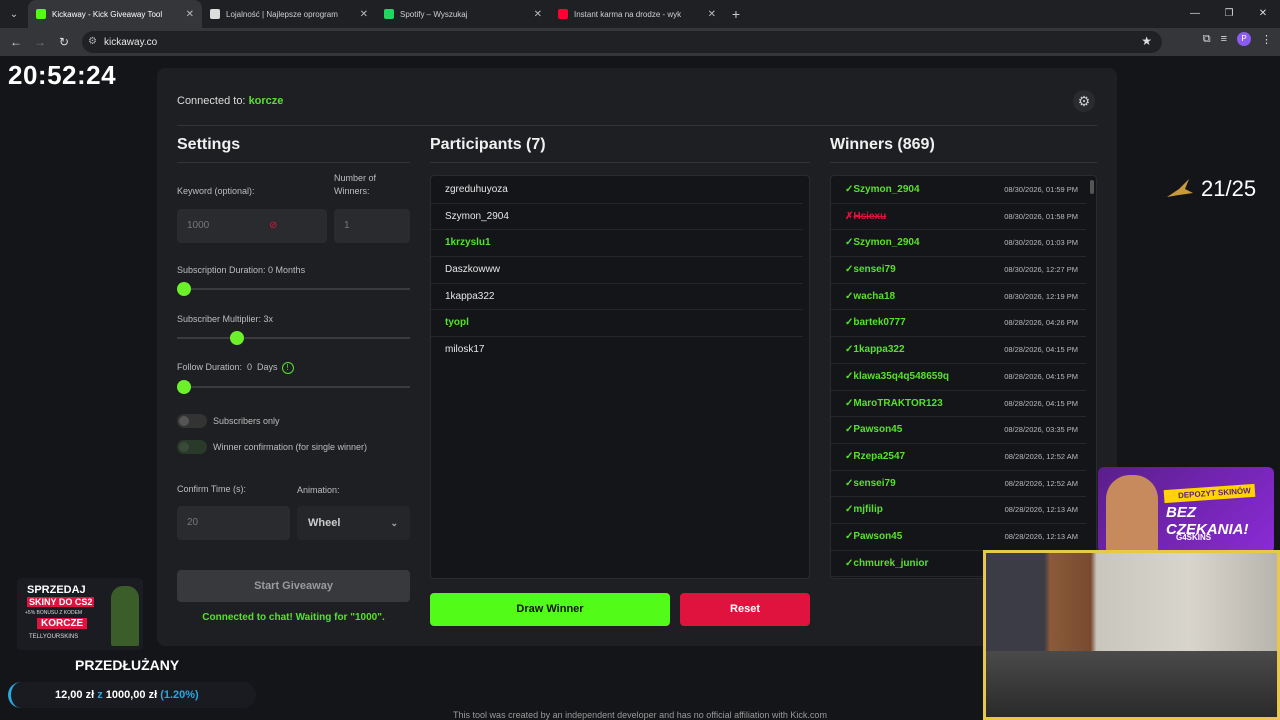 The image size is (1280, 720). Describe the element at coordinates (958, 324) in the screenshot. I see `winner-row: ✓bartek0777 08/28/2026, 04:26 PM` at that location.